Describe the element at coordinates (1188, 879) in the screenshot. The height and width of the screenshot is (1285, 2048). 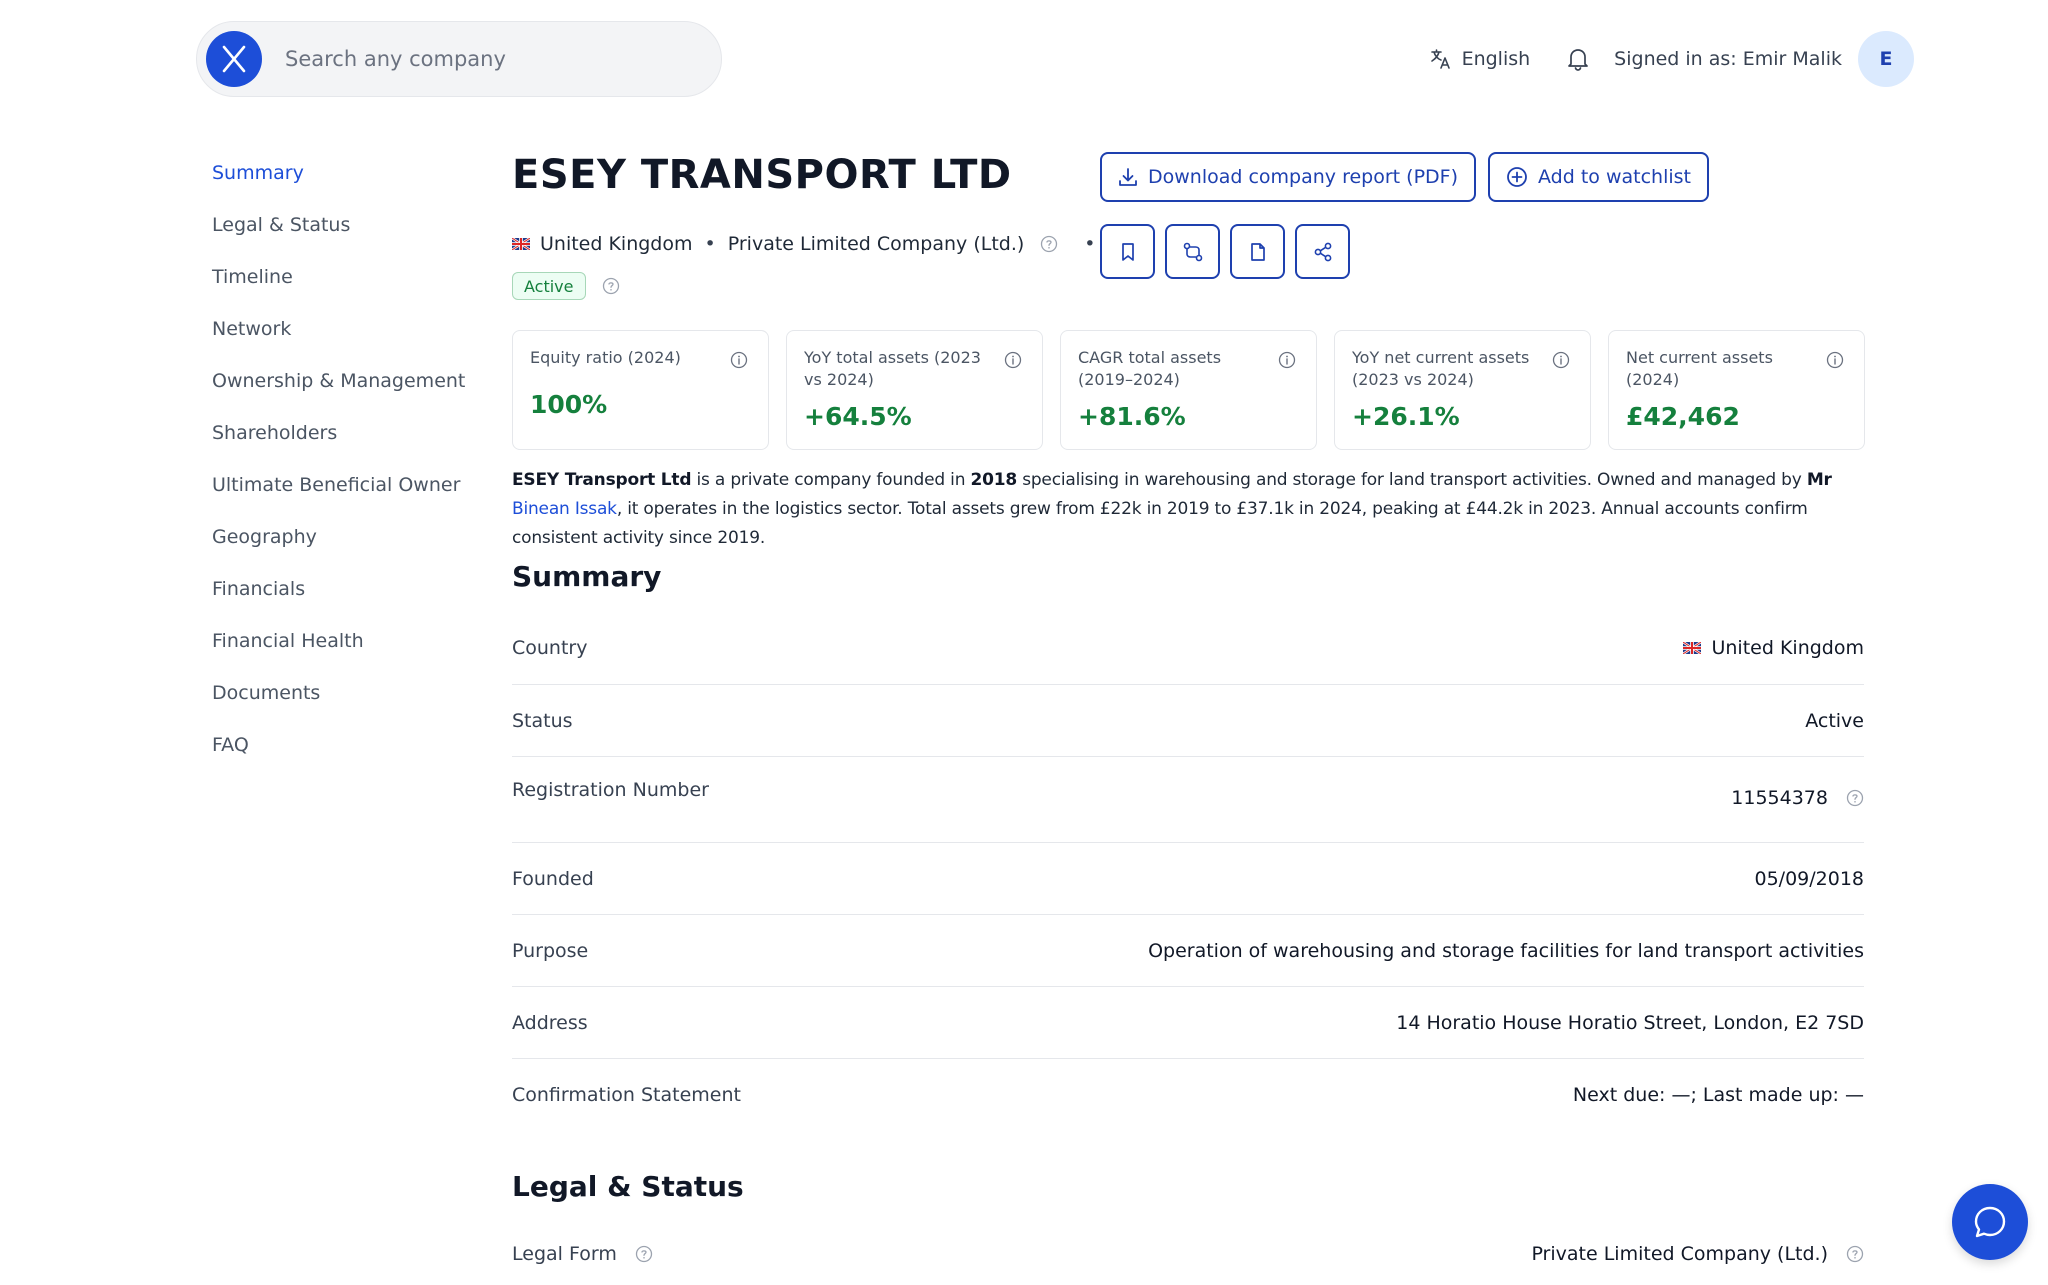
I see `summary-row-founded: Founded 05/09/2018` at that location.